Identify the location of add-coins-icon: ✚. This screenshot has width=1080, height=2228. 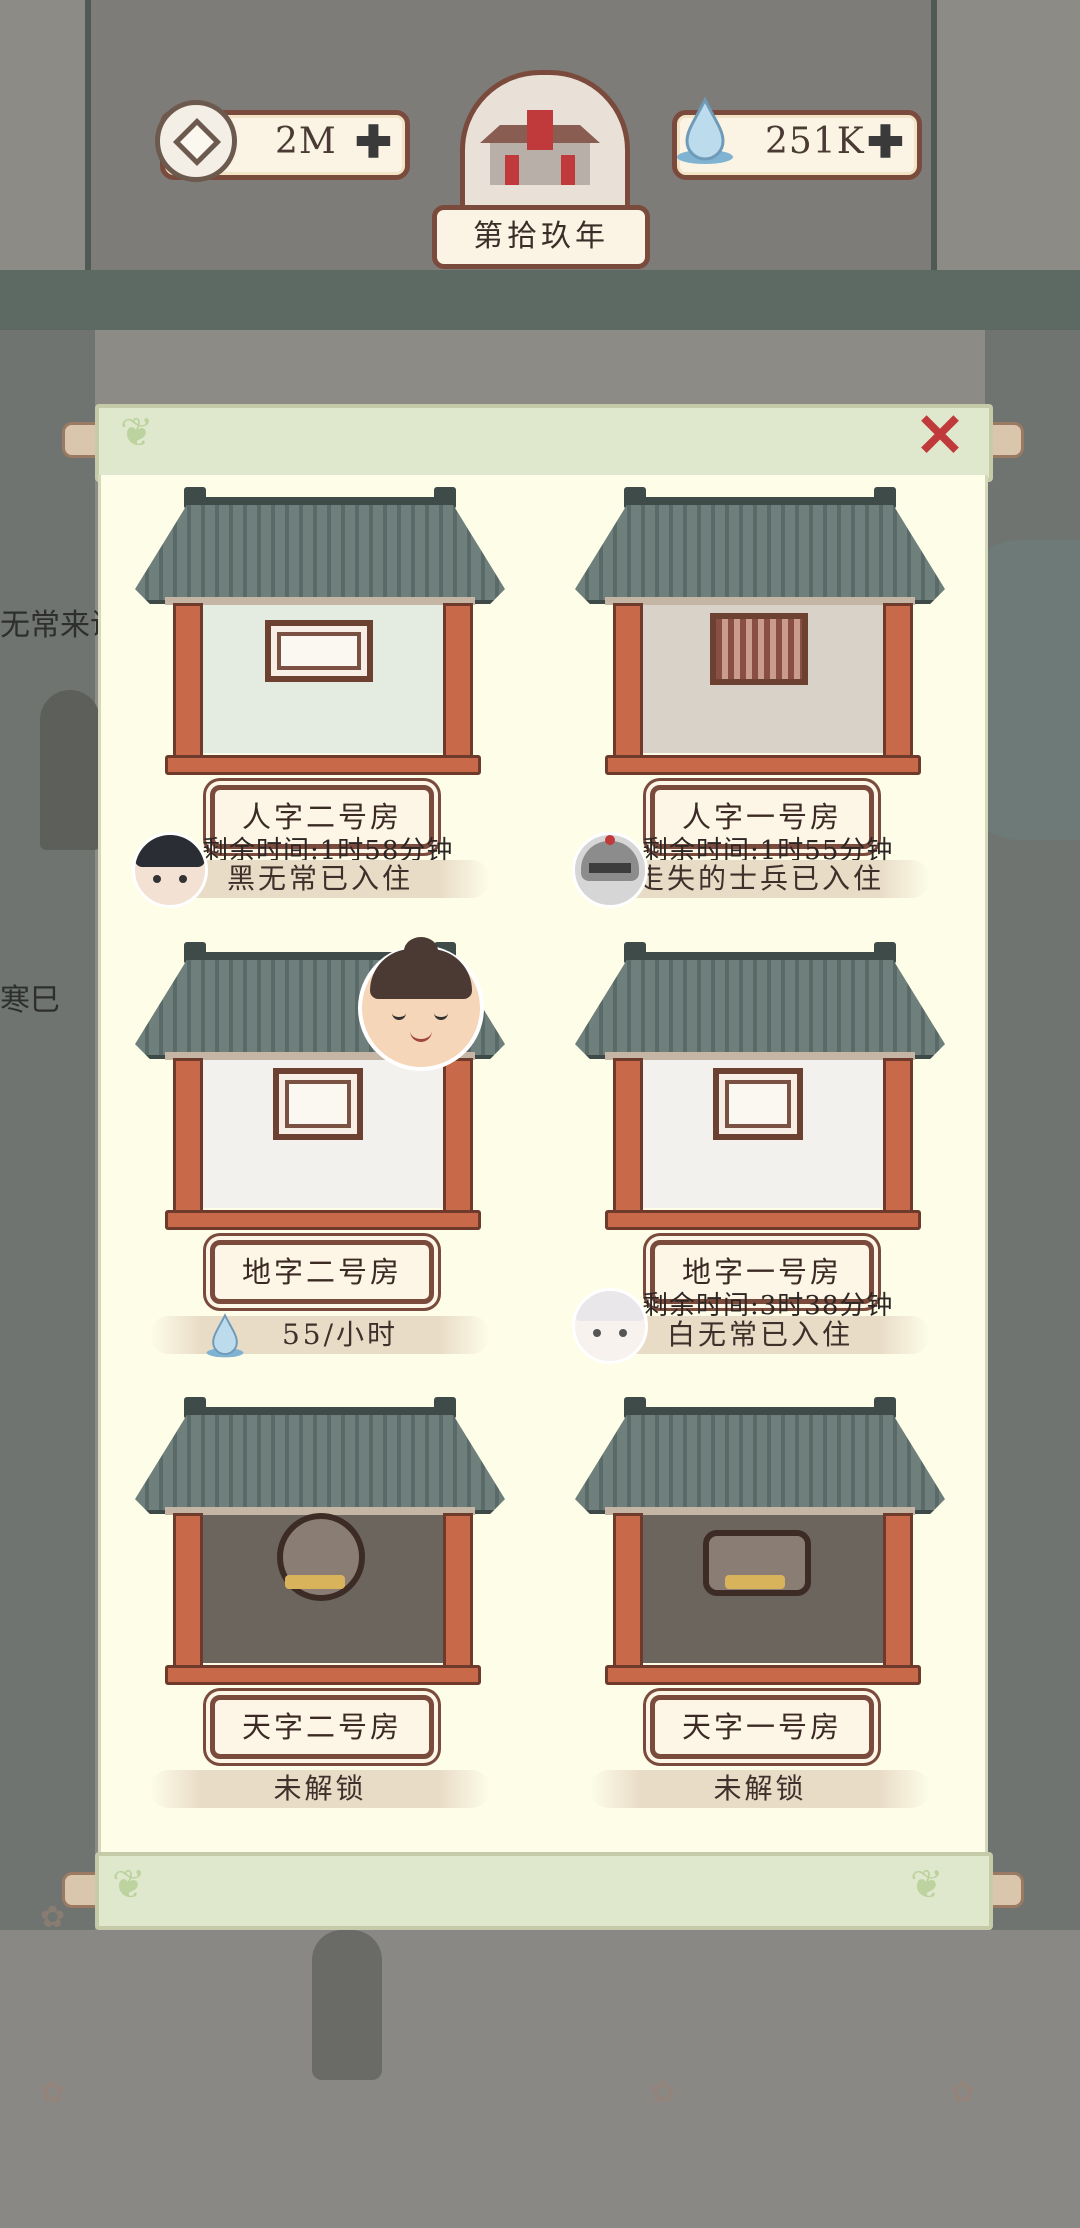
(373, 142).